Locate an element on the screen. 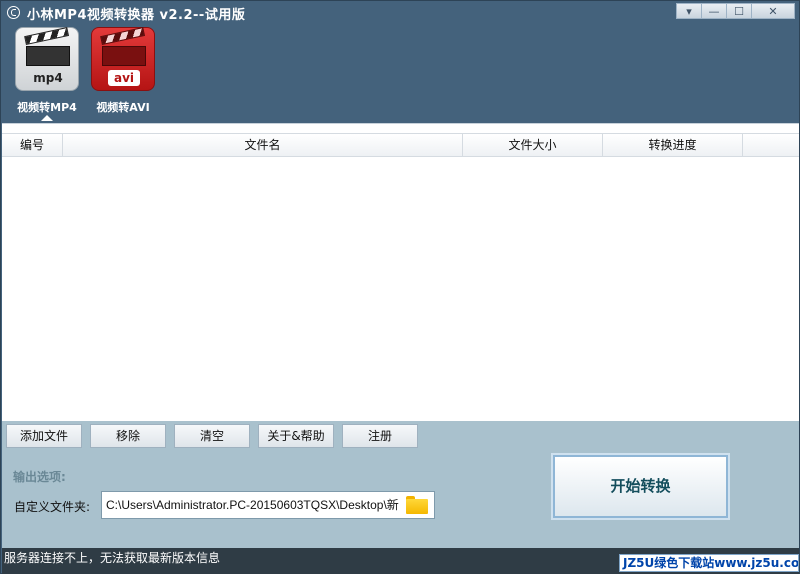  remove-button: 移除 is located at coordinates (128, 436).